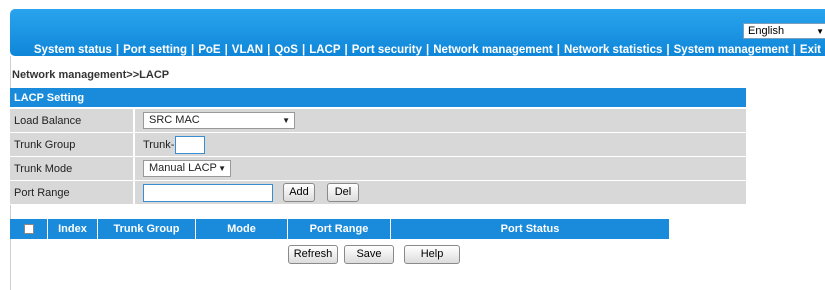 The height and width of the screenshot is (290, 825). I want to click on col-port-status: Port Status, so click(530, 229).